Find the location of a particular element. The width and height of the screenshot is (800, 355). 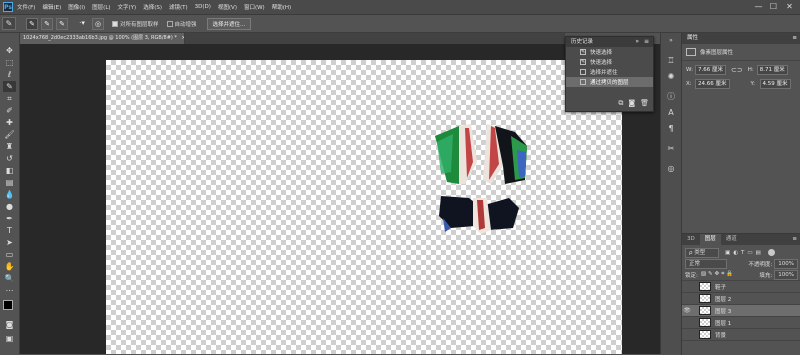

shape-tool-icon: ▭ is located at coordinates (9, 254).